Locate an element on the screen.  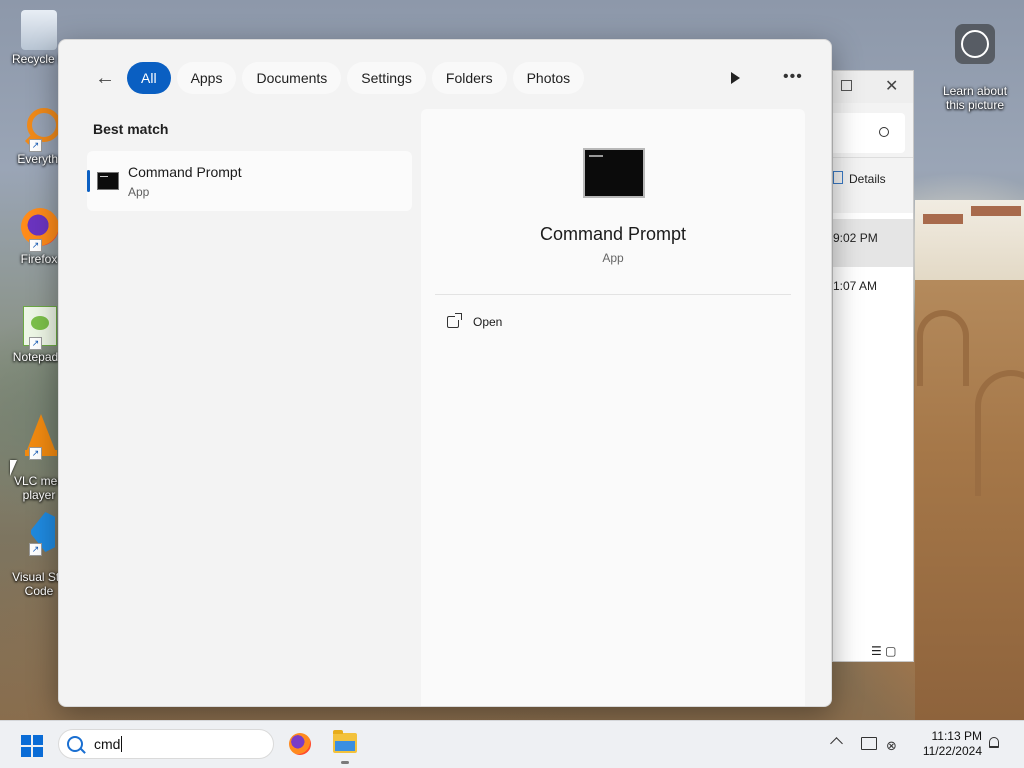
tab-apps: Apps is located at coordinates (206, 78).